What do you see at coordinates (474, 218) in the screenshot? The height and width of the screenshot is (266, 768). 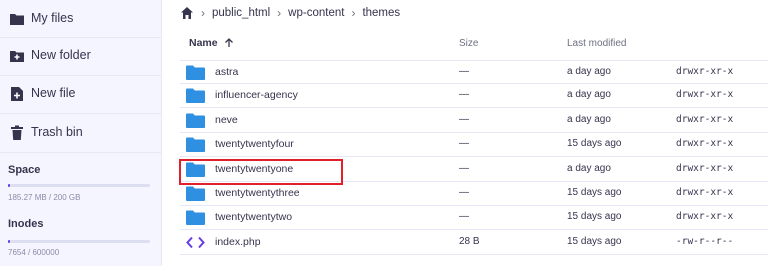 I see `table-row: twentytwentytwo — 15 days ago drwxr-xr-x` at bounding box center [474, 218].